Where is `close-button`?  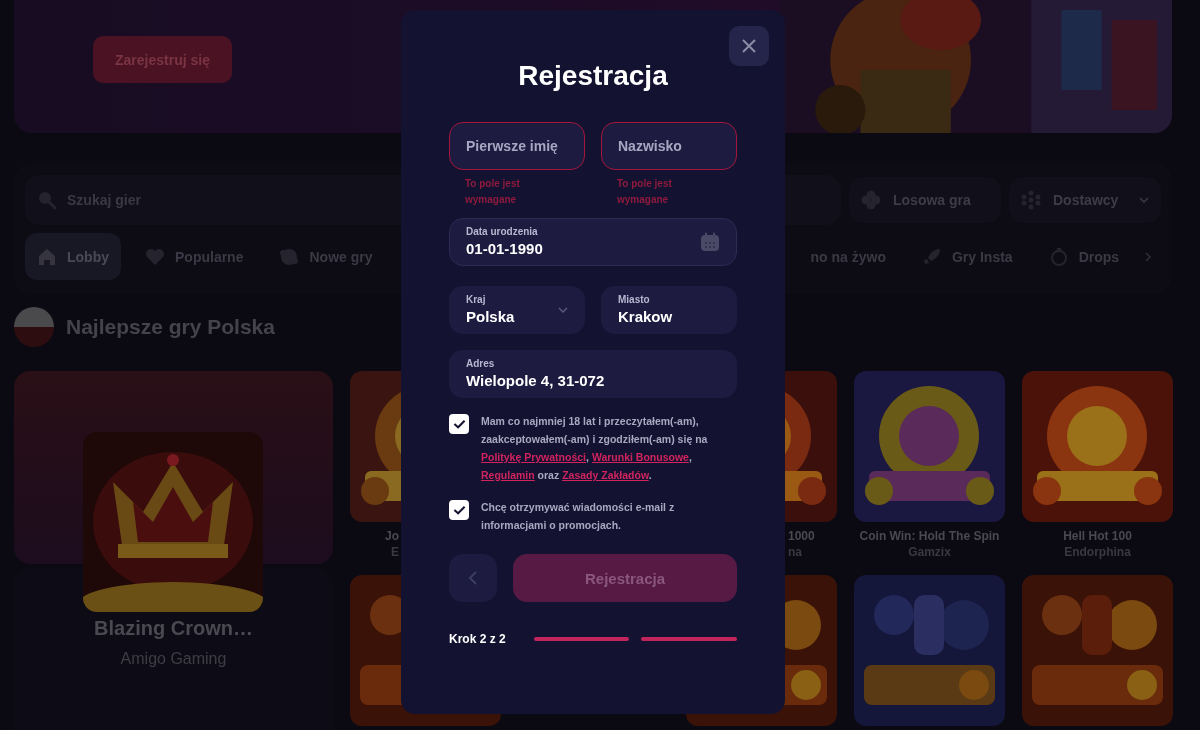
close-button is located at coordinates (749, 46).